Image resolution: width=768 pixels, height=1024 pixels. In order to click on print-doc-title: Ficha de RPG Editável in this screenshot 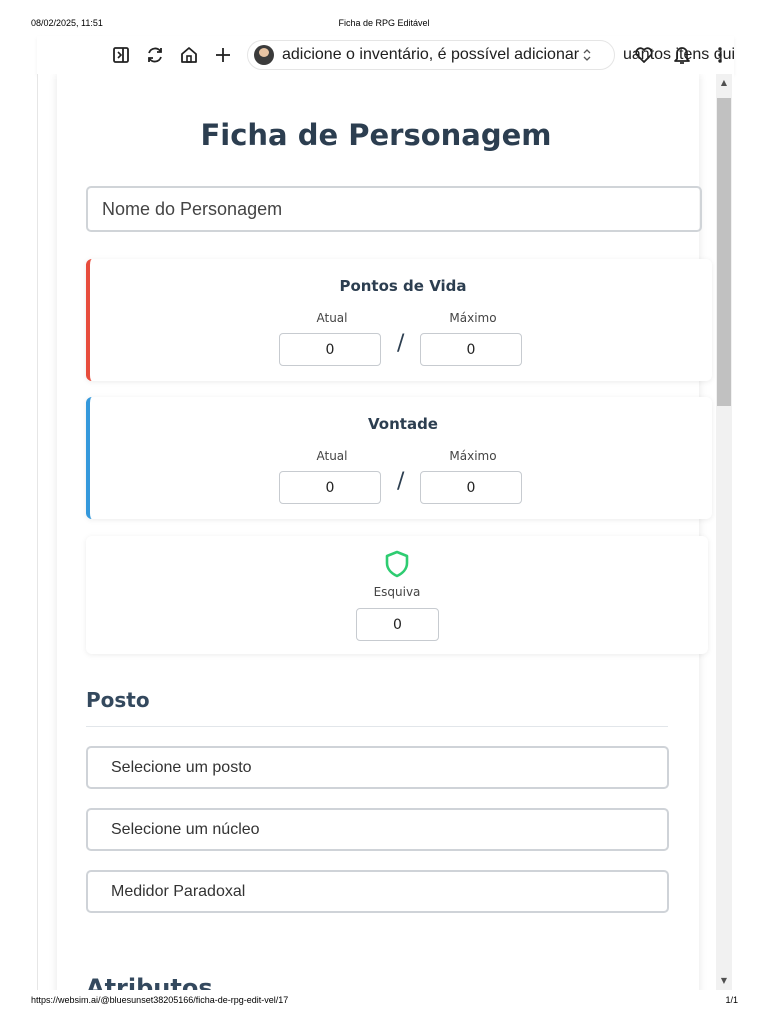, I will do `click(384, 23)`.